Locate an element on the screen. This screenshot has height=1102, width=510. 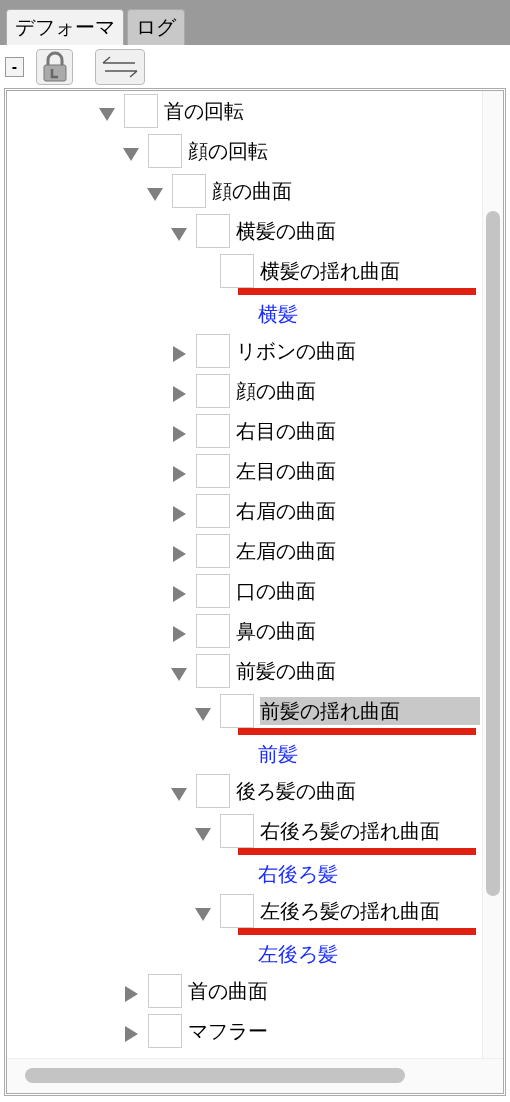
tree-item-label: 顔の回転 is located at coordinates (230, 151).